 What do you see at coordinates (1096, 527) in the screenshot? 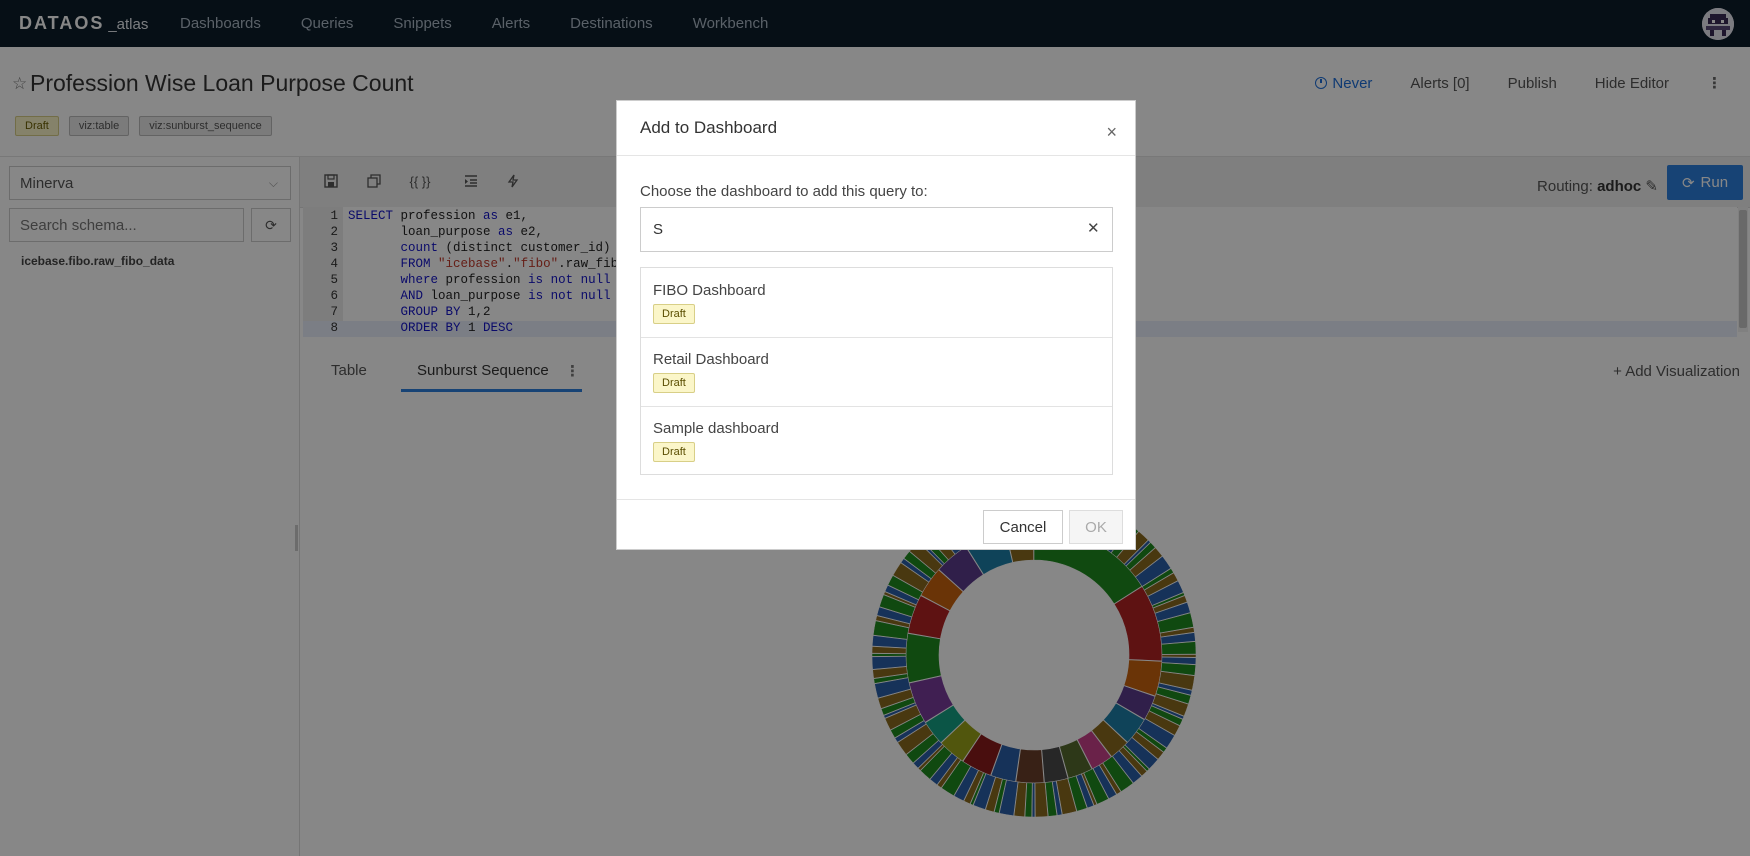
I see `ok-button: OK` at bounding box center [1096, 527].